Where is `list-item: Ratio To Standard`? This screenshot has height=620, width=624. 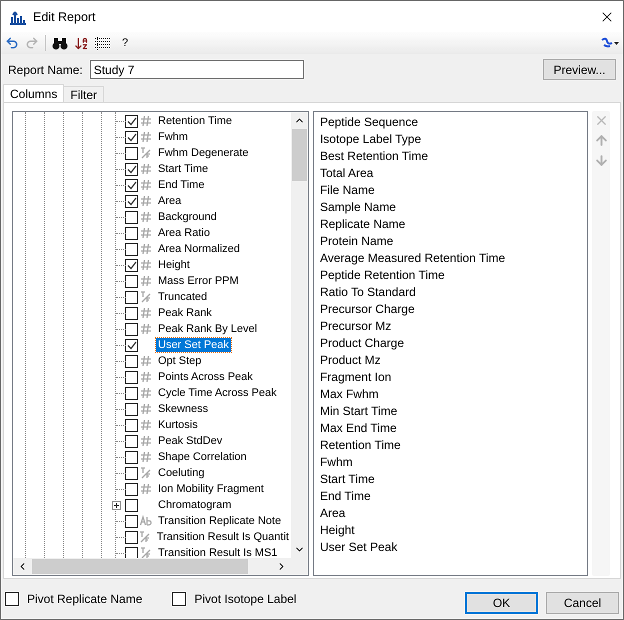
list-item: Ratio To Standard is located at coordinates (454, 292).